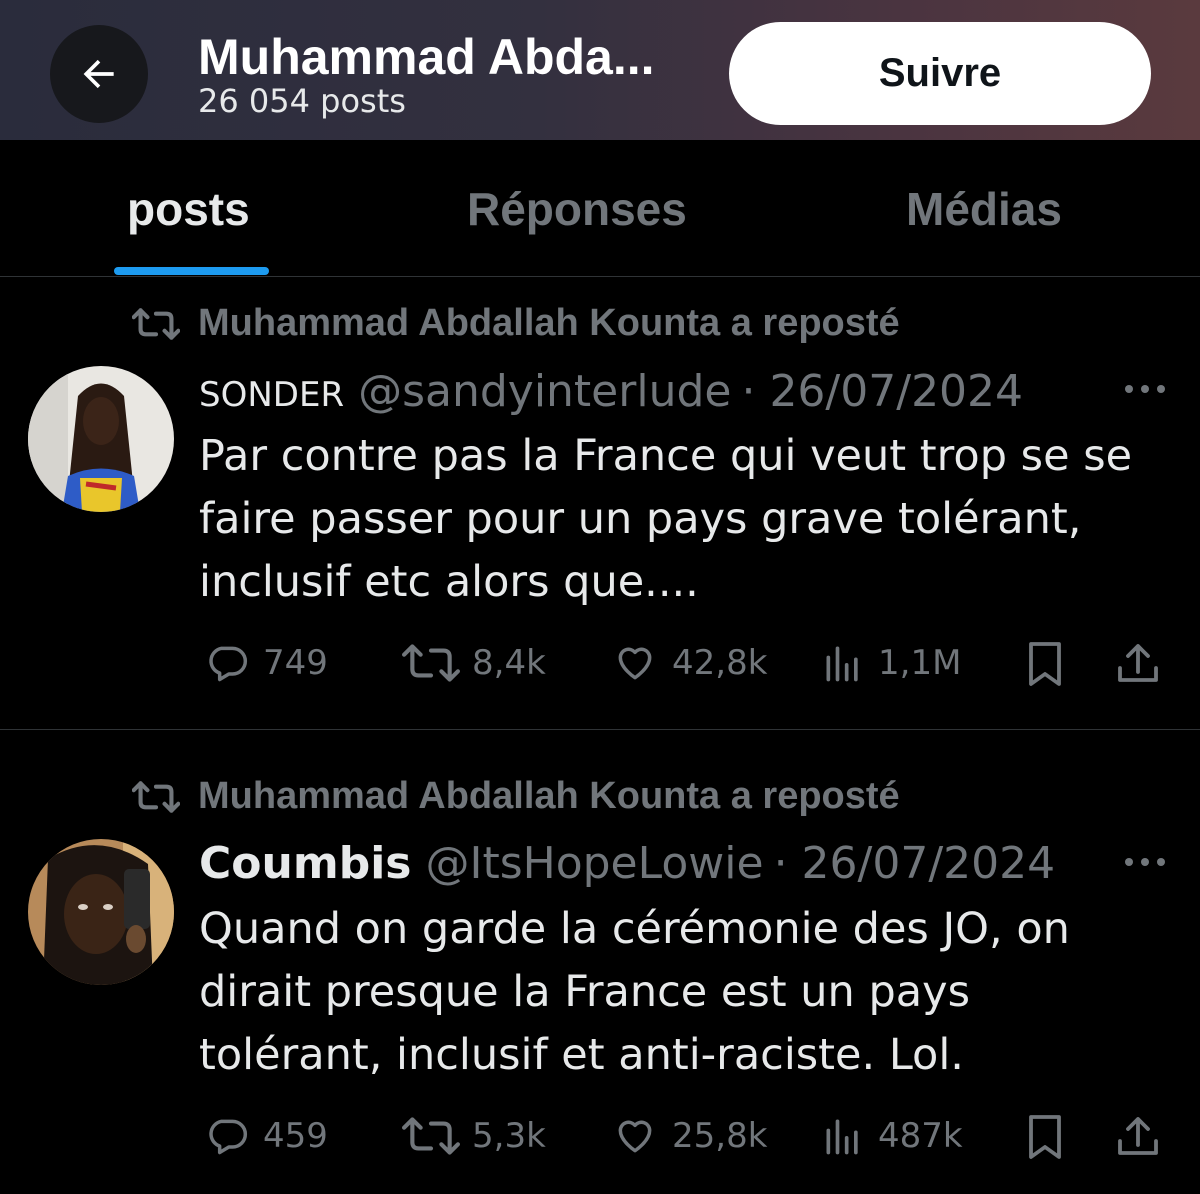  What do you see at coordinates (720, 1136) in the screenshot?
I see `like-count: 25,8k` at bounding box center [720, 1136].